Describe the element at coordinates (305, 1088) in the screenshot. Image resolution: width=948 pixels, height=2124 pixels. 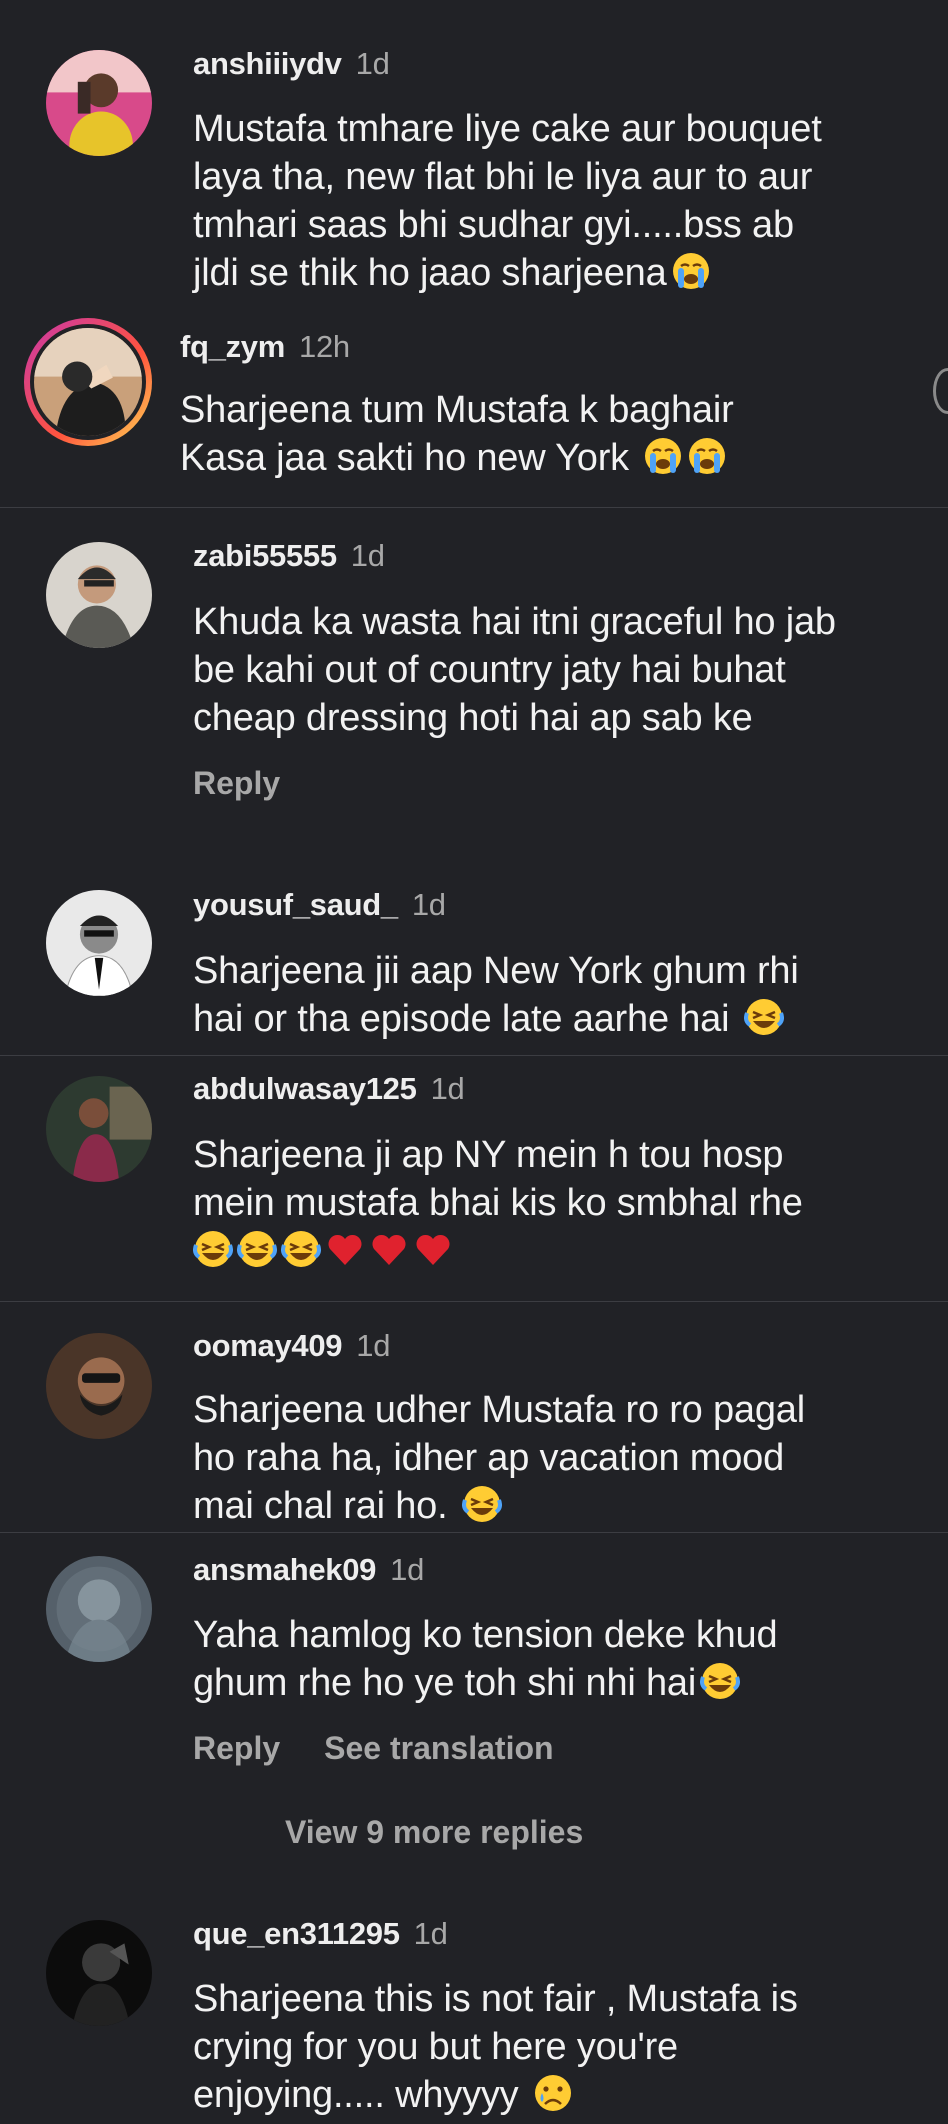
I see `username: abdulwasay125` at that location.